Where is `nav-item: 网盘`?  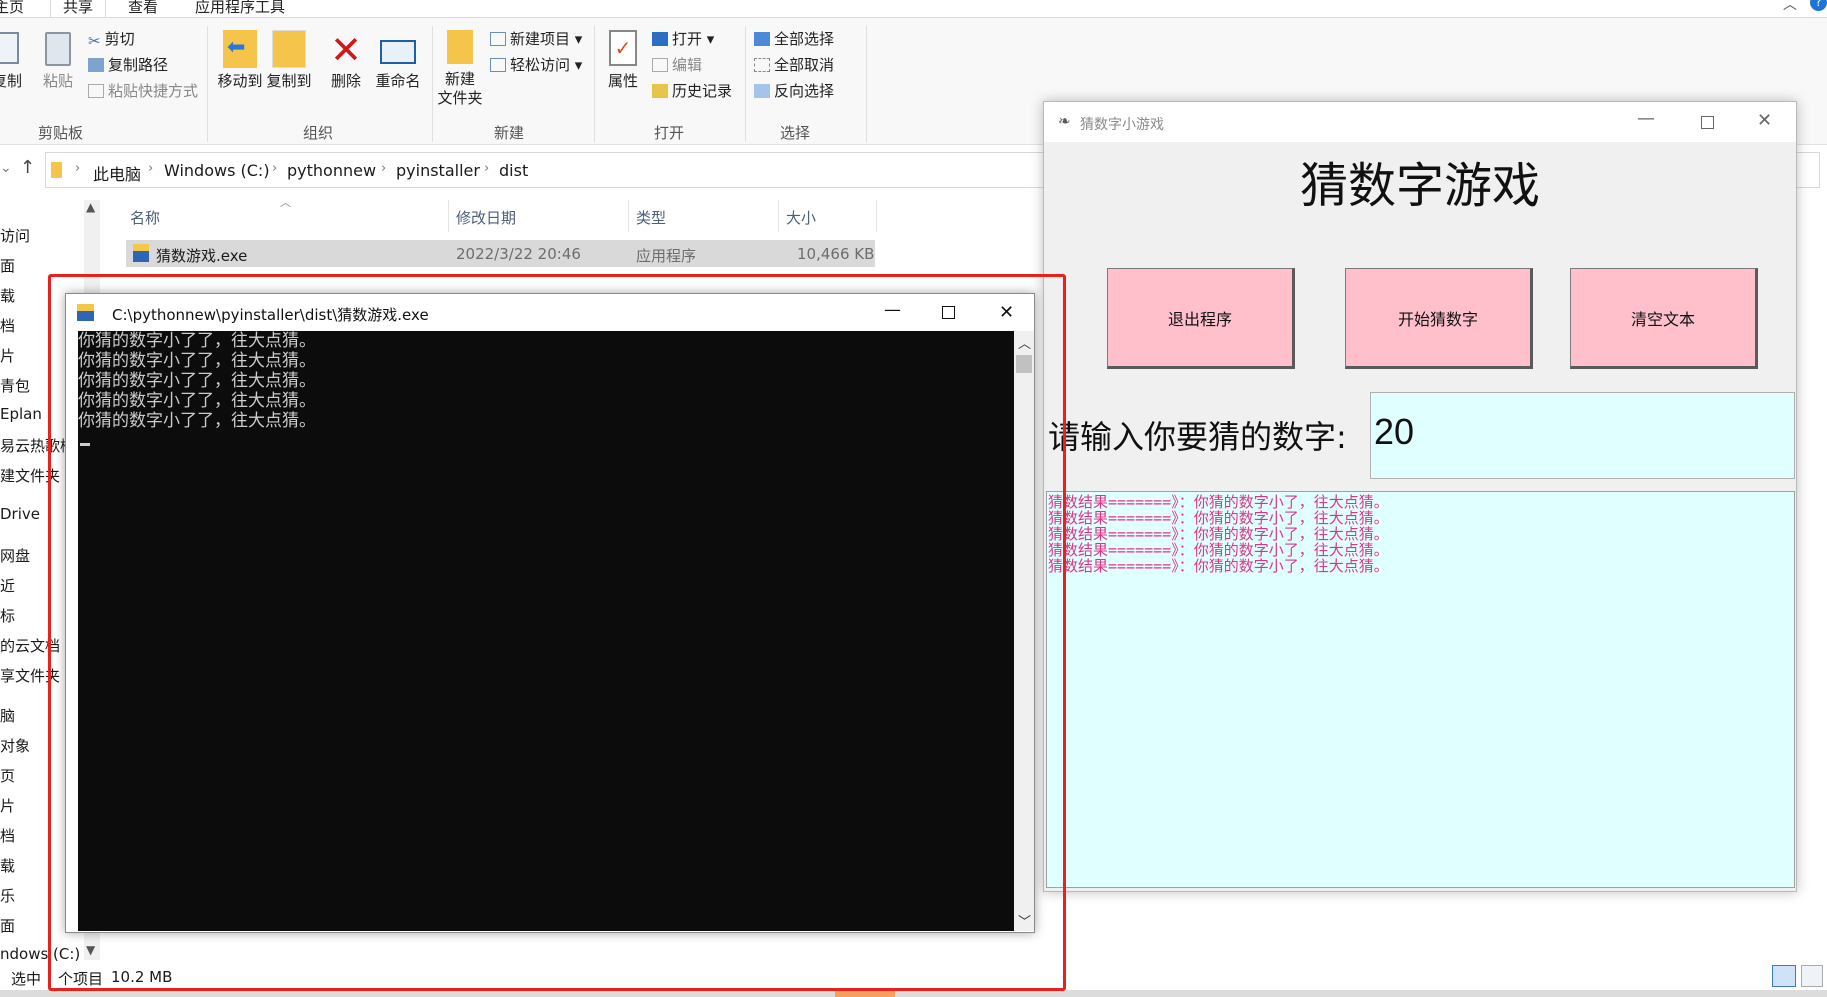
nav-item: 网盘 is located at coordinates (15, 555).